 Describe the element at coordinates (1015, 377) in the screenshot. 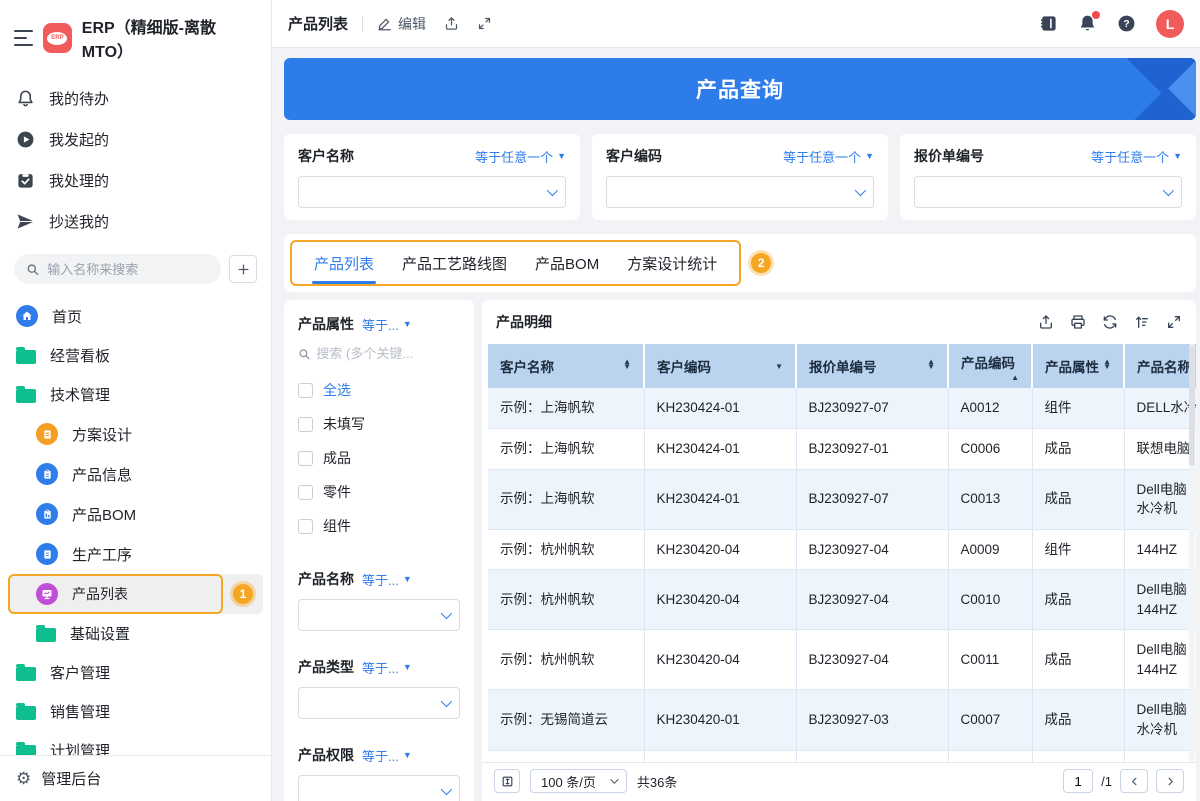

I see `sort-up-icon: ▲` at that location.